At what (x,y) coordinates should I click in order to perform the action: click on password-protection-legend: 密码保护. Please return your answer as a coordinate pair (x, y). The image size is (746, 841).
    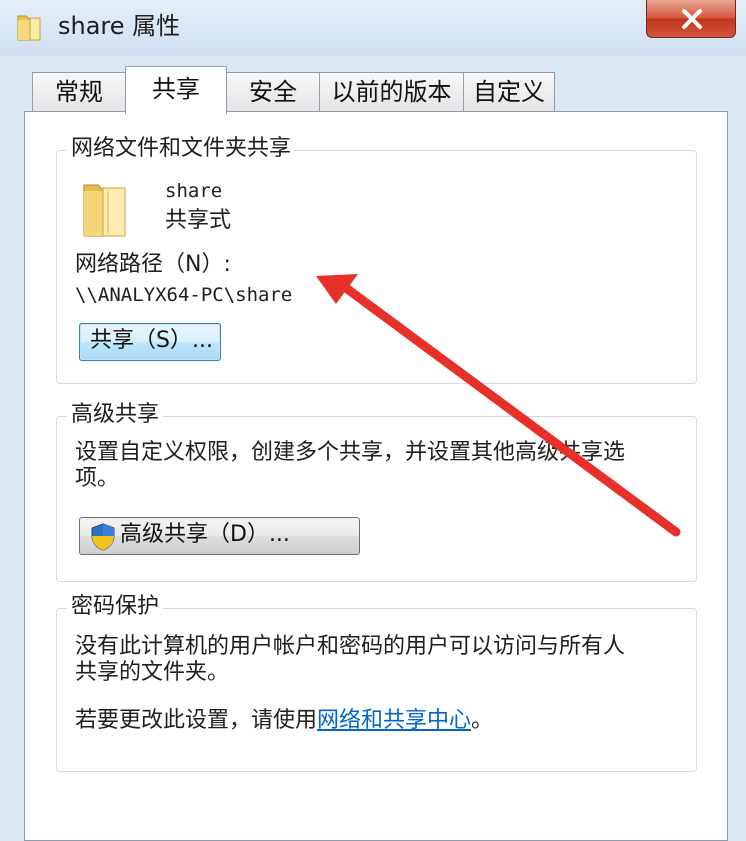
    Looking at the image, I should click on (115, 607).